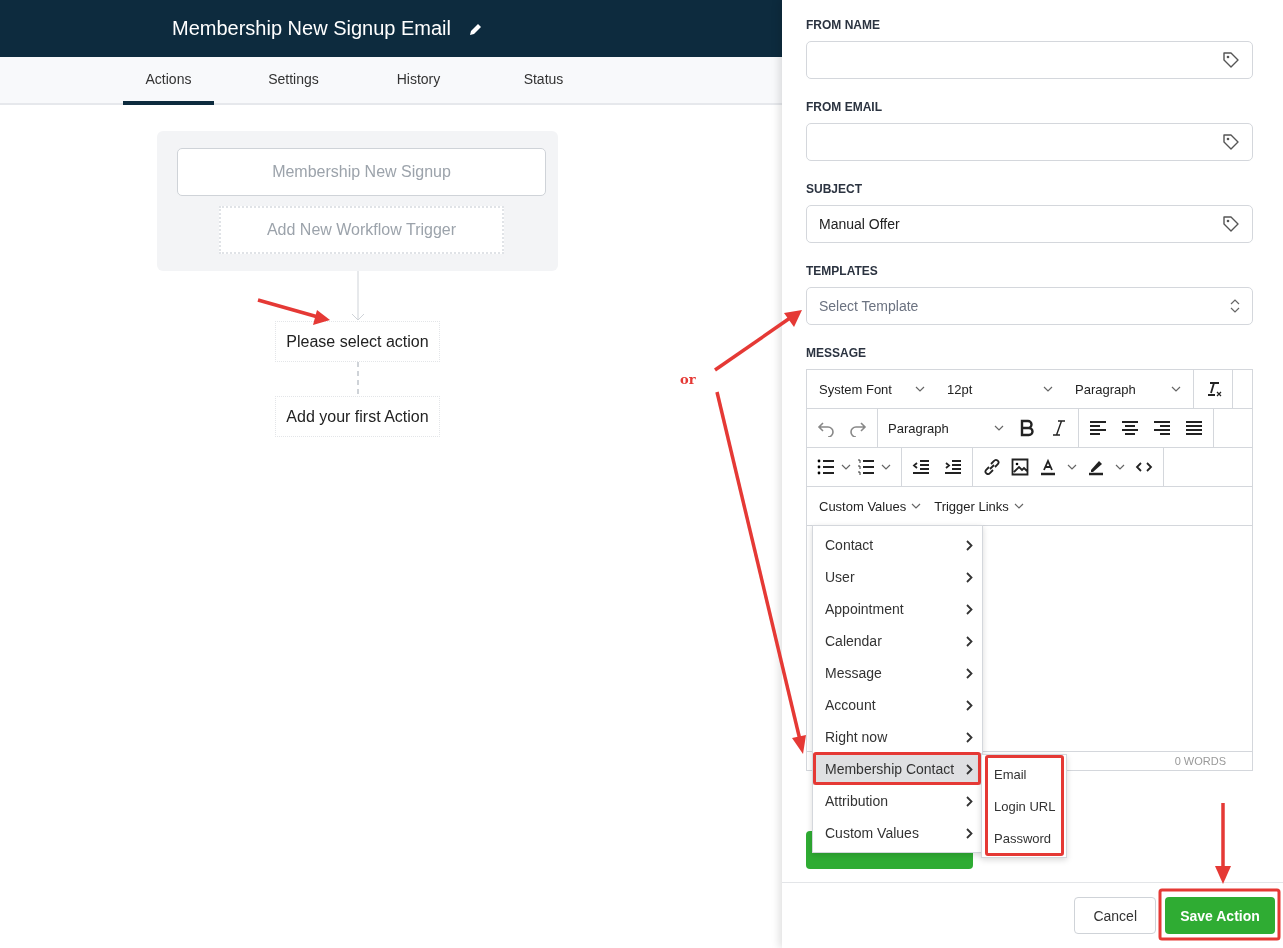  Describe the element at coordinates (853, 673) in the screenshot. I see `menu-item-label: Message` at that location.